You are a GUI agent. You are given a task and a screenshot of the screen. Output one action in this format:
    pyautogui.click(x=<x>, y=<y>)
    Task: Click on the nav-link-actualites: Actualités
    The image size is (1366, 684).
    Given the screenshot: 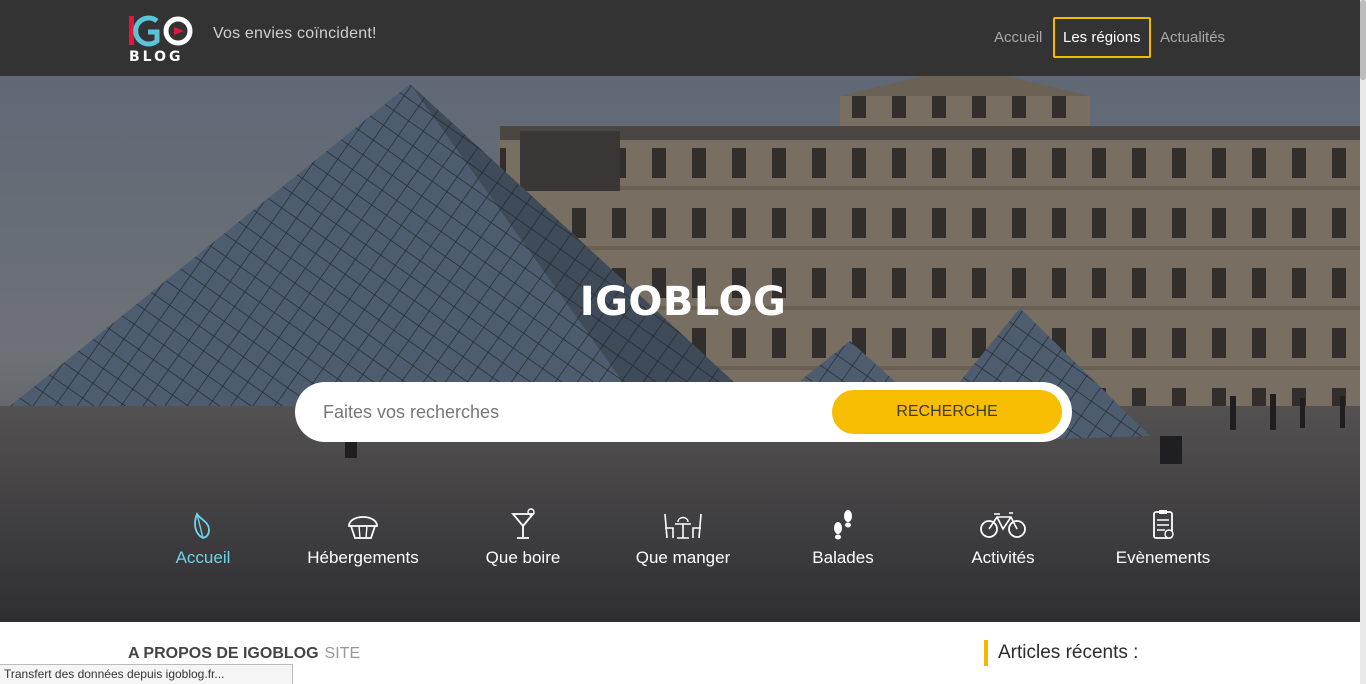 What is the action you would take?
    pyautogui.click(x=1192, y=37)
    